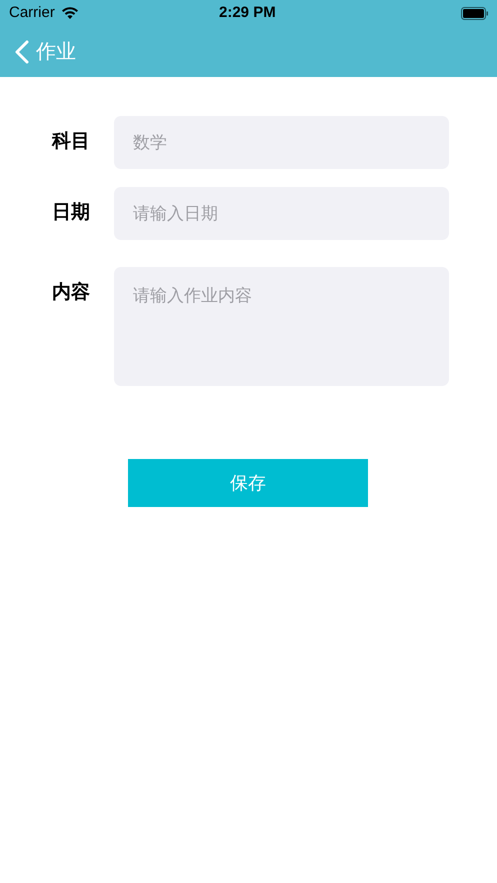 The image size is (497, 883). I want to click on save-button: 保存, so click(248, 483).